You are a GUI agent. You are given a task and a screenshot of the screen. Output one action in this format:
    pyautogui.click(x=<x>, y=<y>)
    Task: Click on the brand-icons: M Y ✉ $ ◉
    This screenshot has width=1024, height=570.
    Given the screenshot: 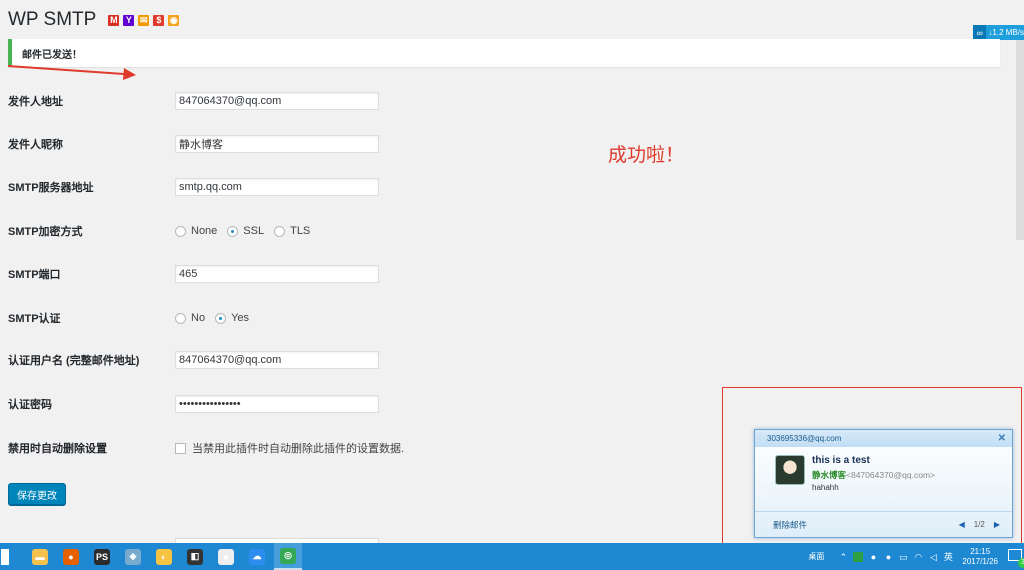 What is the action you would take?
    pyautogui.click(x=144, y=20)
    